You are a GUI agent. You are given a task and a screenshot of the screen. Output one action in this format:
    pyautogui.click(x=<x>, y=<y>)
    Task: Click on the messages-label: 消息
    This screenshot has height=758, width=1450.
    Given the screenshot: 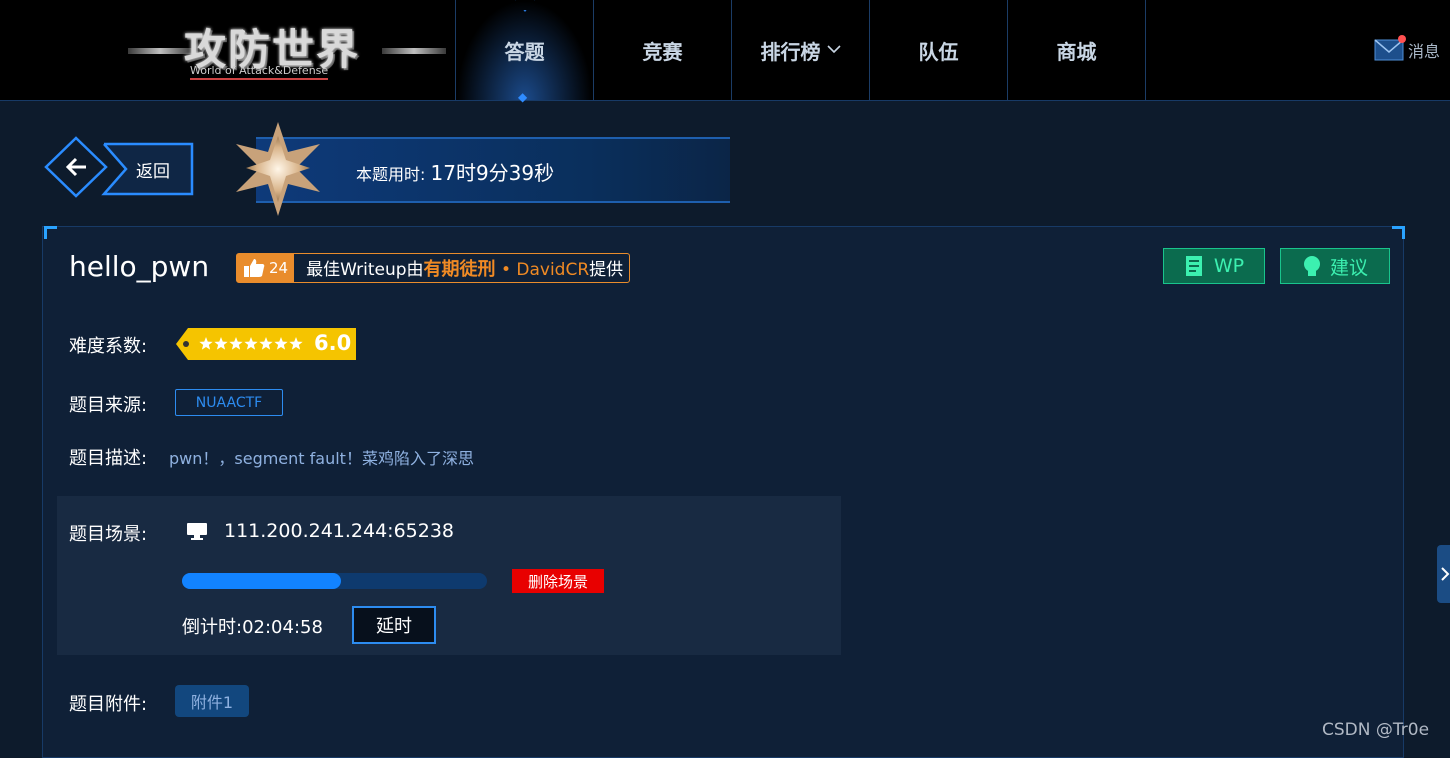 What is the action you would take?
    pyautogui.click(x=1424, y=51)
    